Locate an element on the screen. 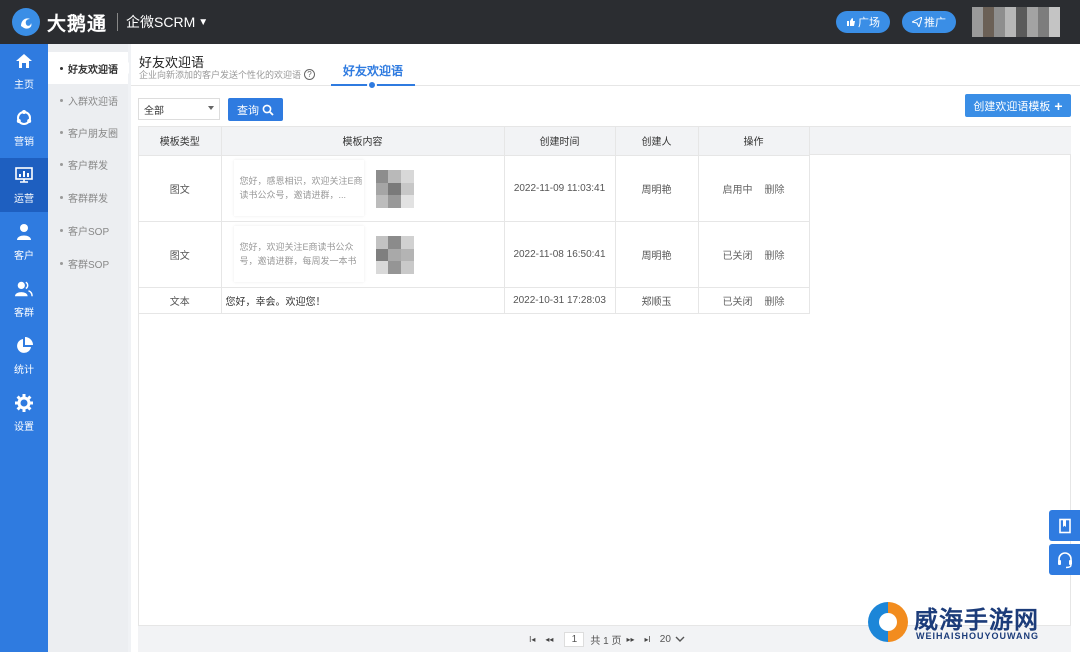  next-page-icon: ▸▸ is located at coordinates (631, 639).